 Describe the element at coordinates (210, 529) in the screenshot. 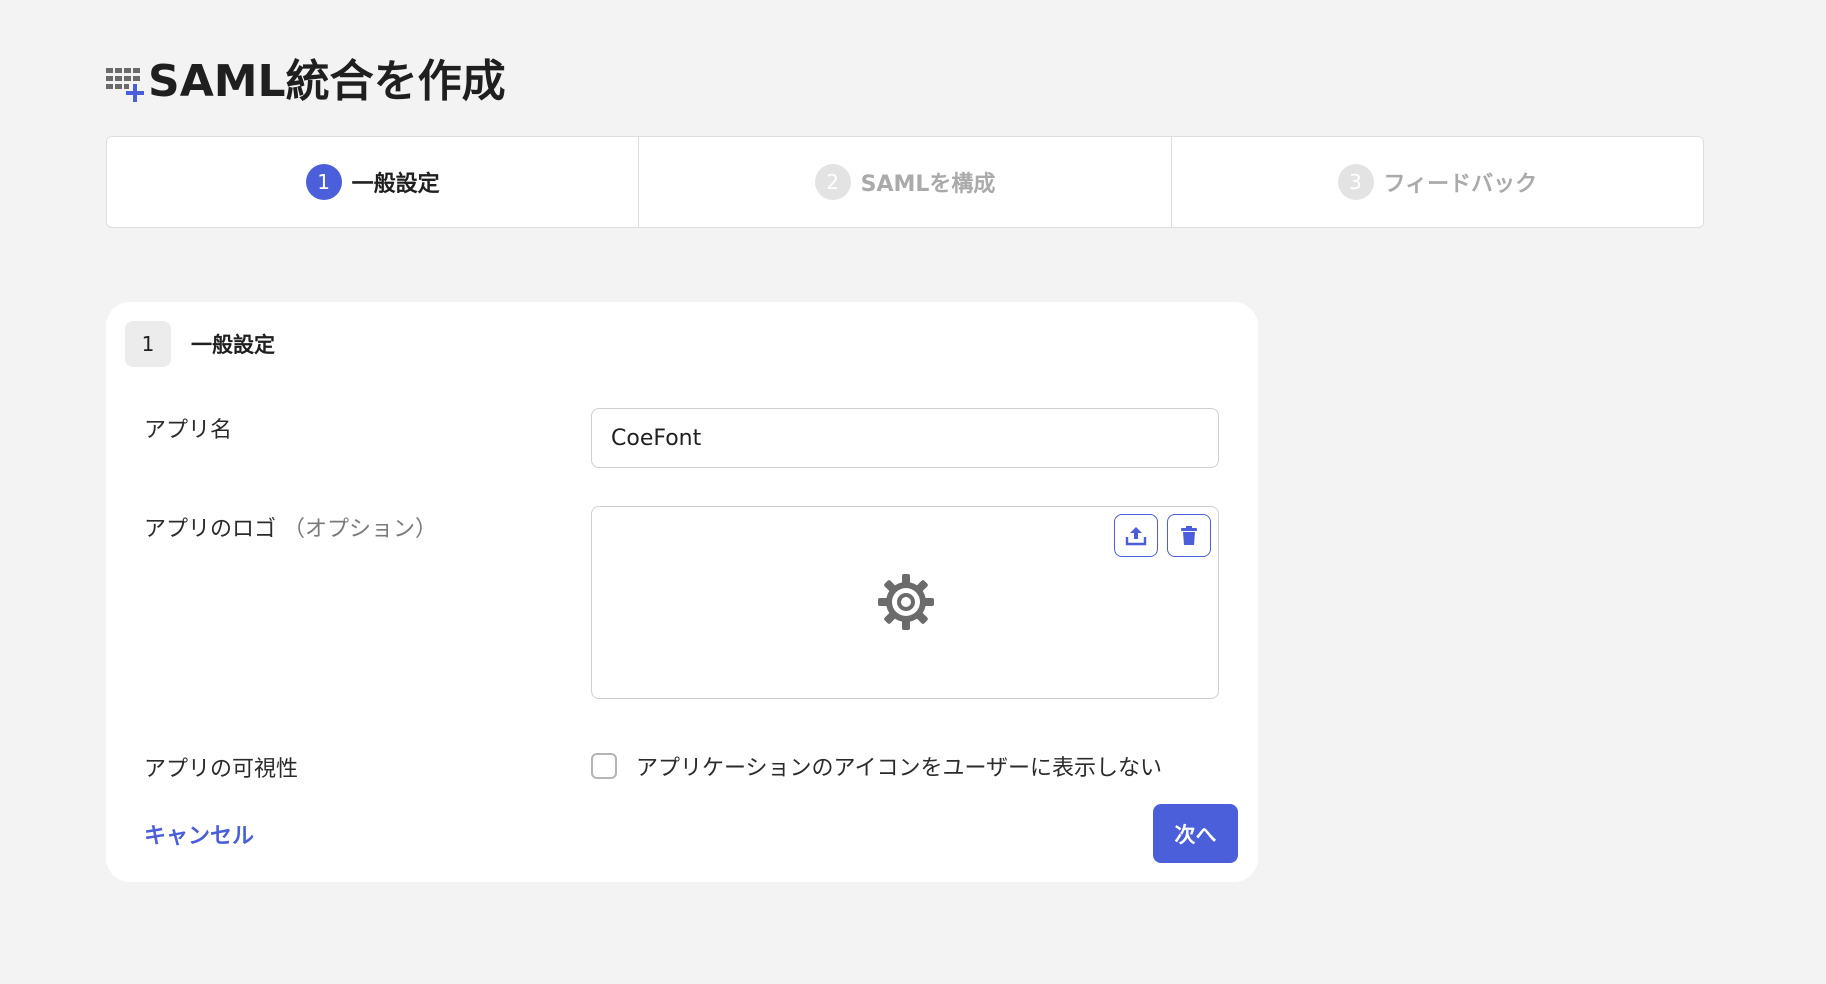

I see `app-logo-label-text: アプリのロゴ` at that location.